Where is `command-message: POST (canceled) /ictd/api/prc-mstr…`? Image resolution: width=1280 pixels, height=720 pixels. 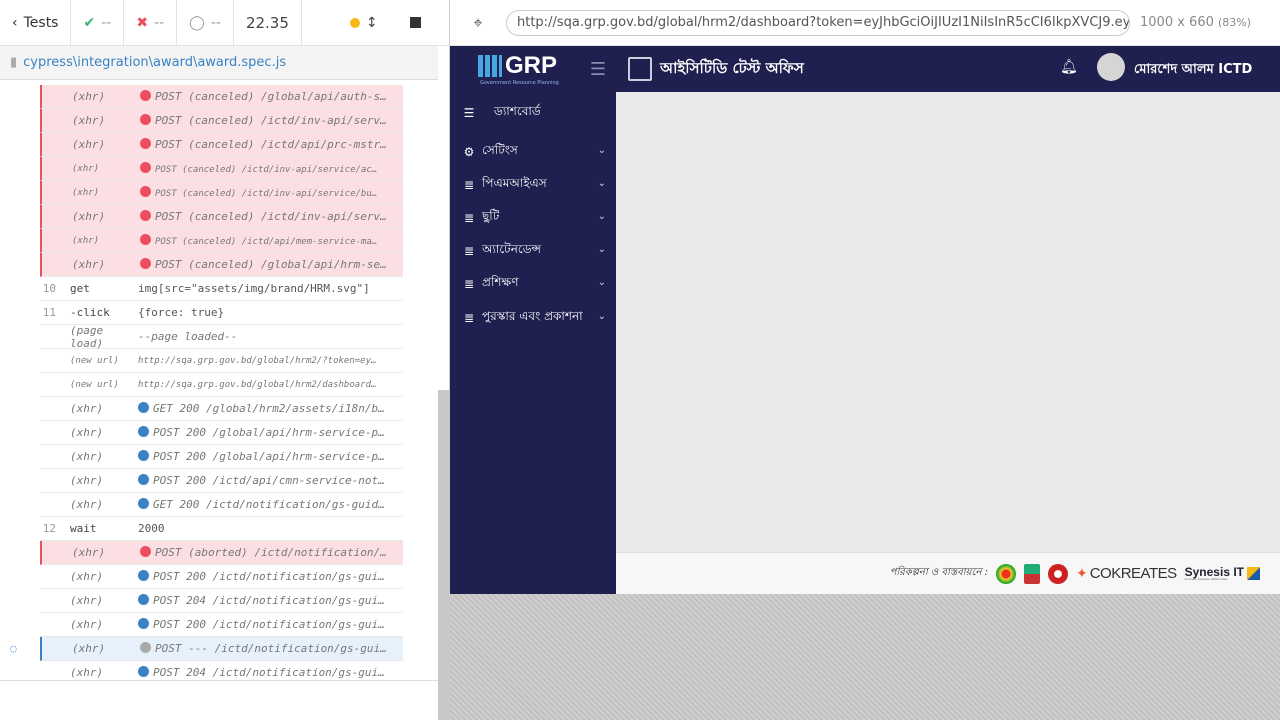 command-message: POST (canceled) /ictd/api/prc-mstr… is located at coordinates (271, 144).